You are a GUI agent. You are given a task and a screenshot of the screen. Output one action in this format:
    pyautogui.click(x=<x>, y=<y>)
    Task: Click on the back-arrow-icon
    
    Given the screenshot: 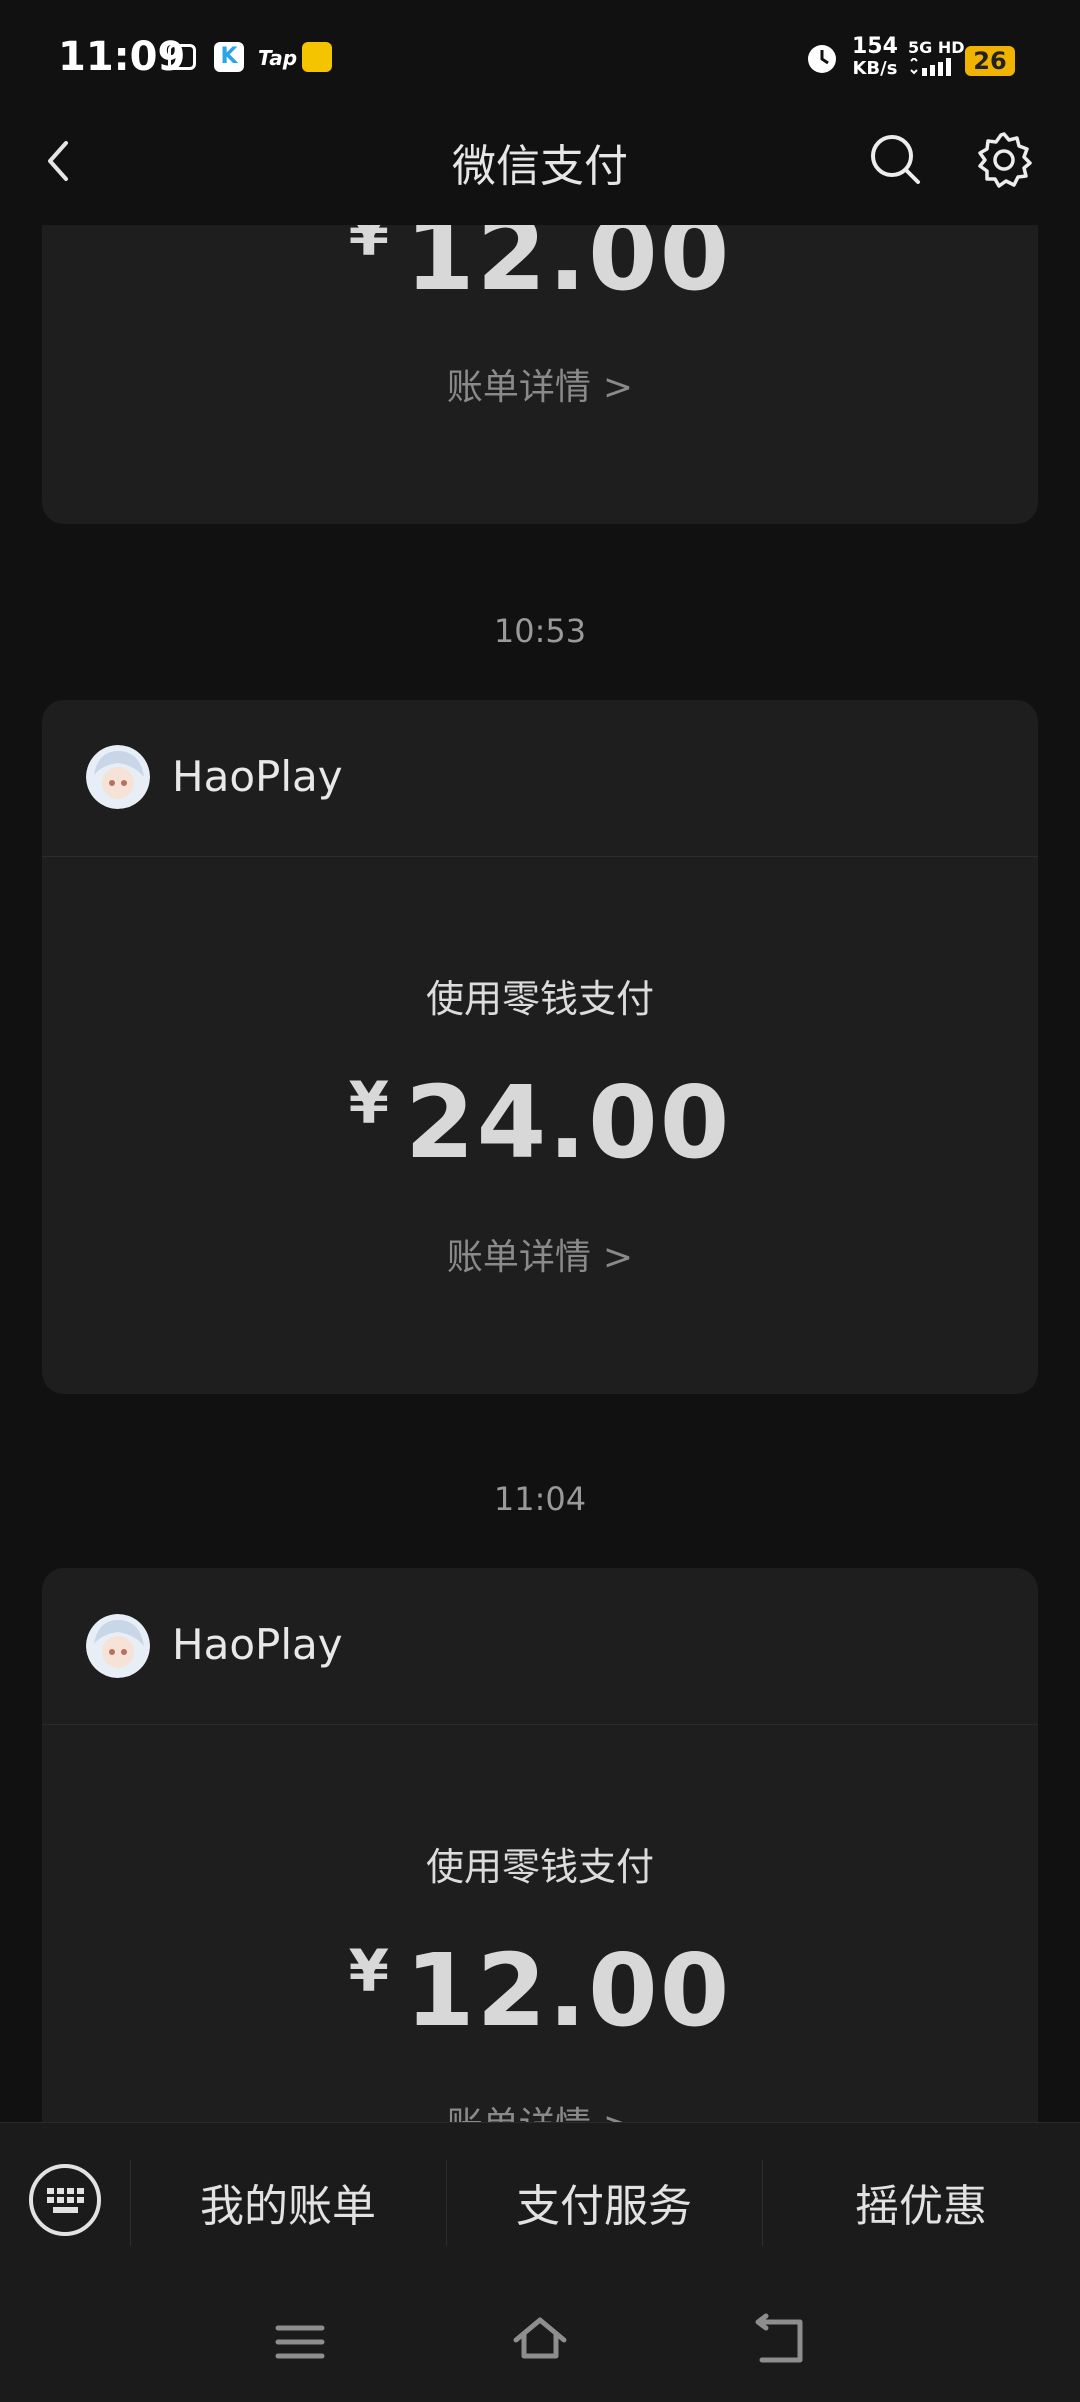 What is the action you would take?
    pyautogui.click(x=60, y=161)
    